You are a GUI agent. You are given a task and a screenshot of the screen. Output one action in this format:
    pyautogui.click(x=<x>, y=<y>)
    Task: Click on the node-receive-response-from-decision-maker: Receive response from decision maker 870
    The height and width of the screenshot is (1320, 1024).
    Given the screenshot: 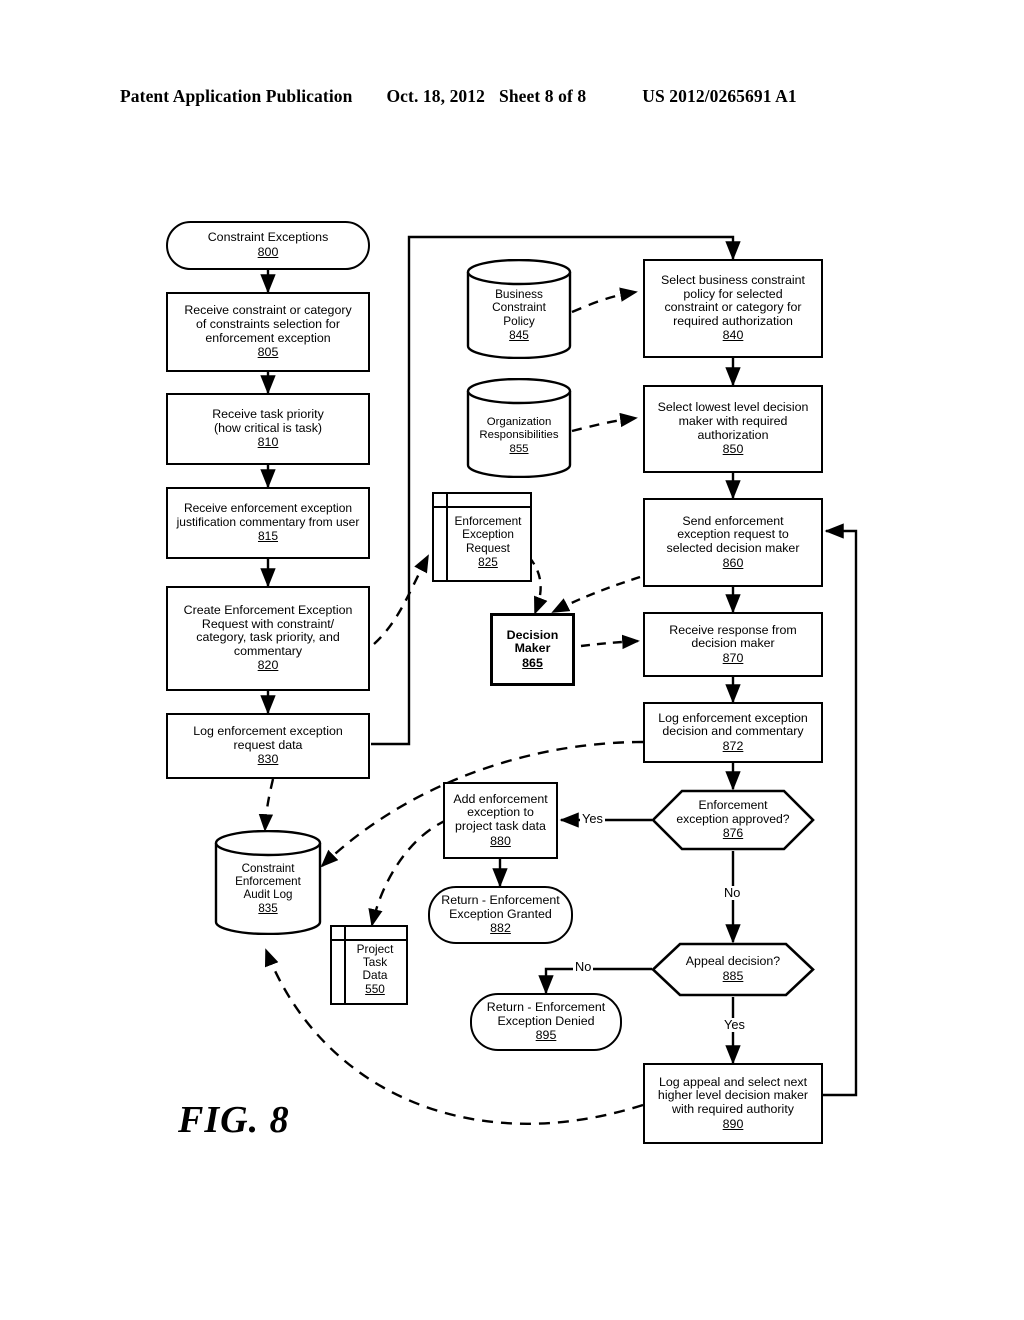 What is the action you would take?
    pyautogui.click(x=733, y=644)
    